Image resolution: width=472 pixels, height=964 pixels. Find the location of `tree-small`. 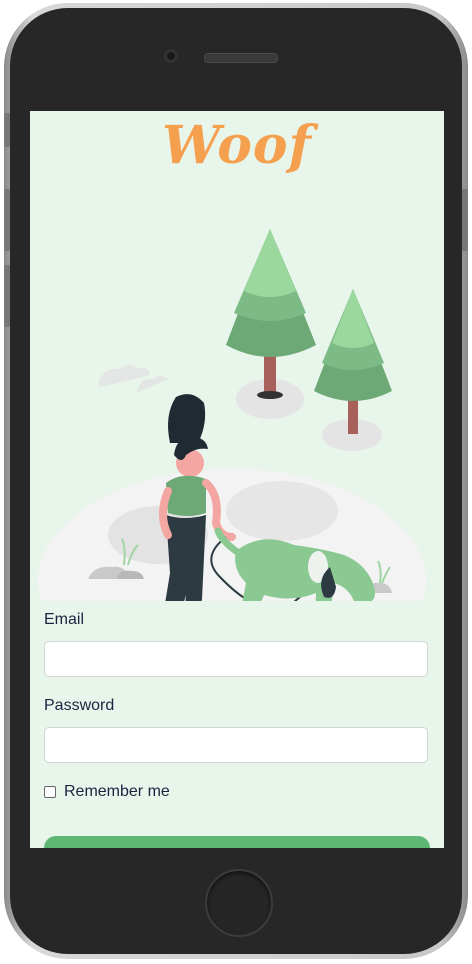

tree-small is located at coordinates (353, 361).